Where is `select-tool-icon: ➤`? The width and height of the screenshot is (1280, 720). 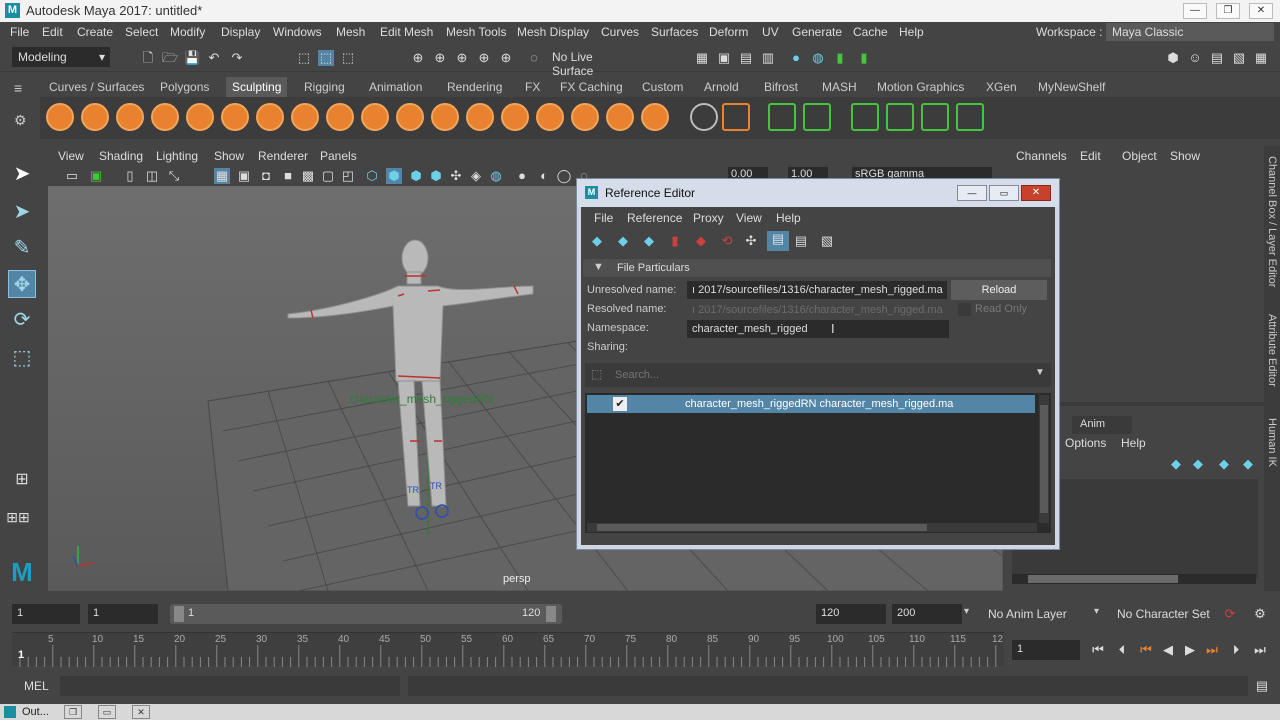
select-tool-icon: ➤ is located at coordinates (22, 174).